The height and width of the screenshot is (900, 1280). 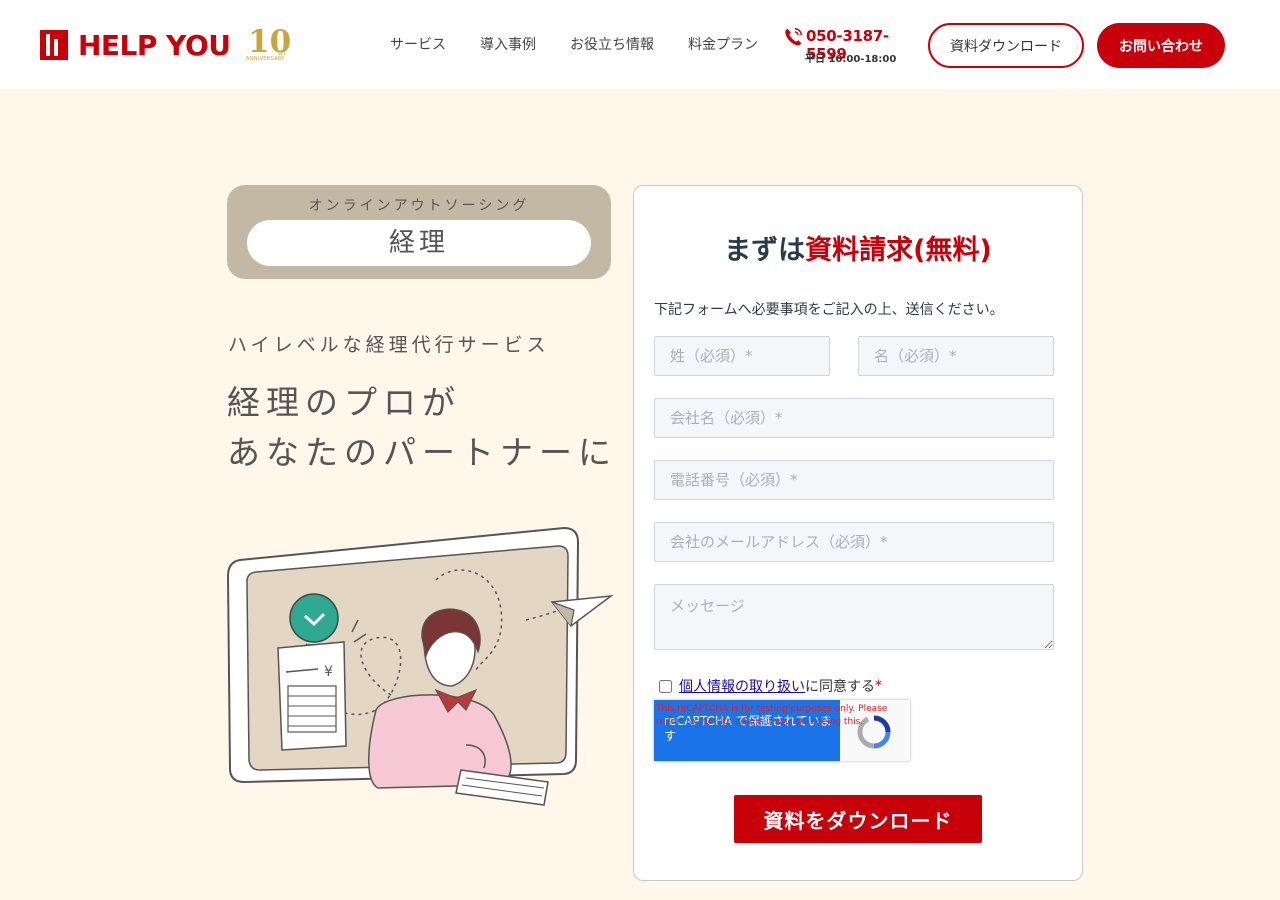 I want to click on phone-icon, so click(x=793, y=37).